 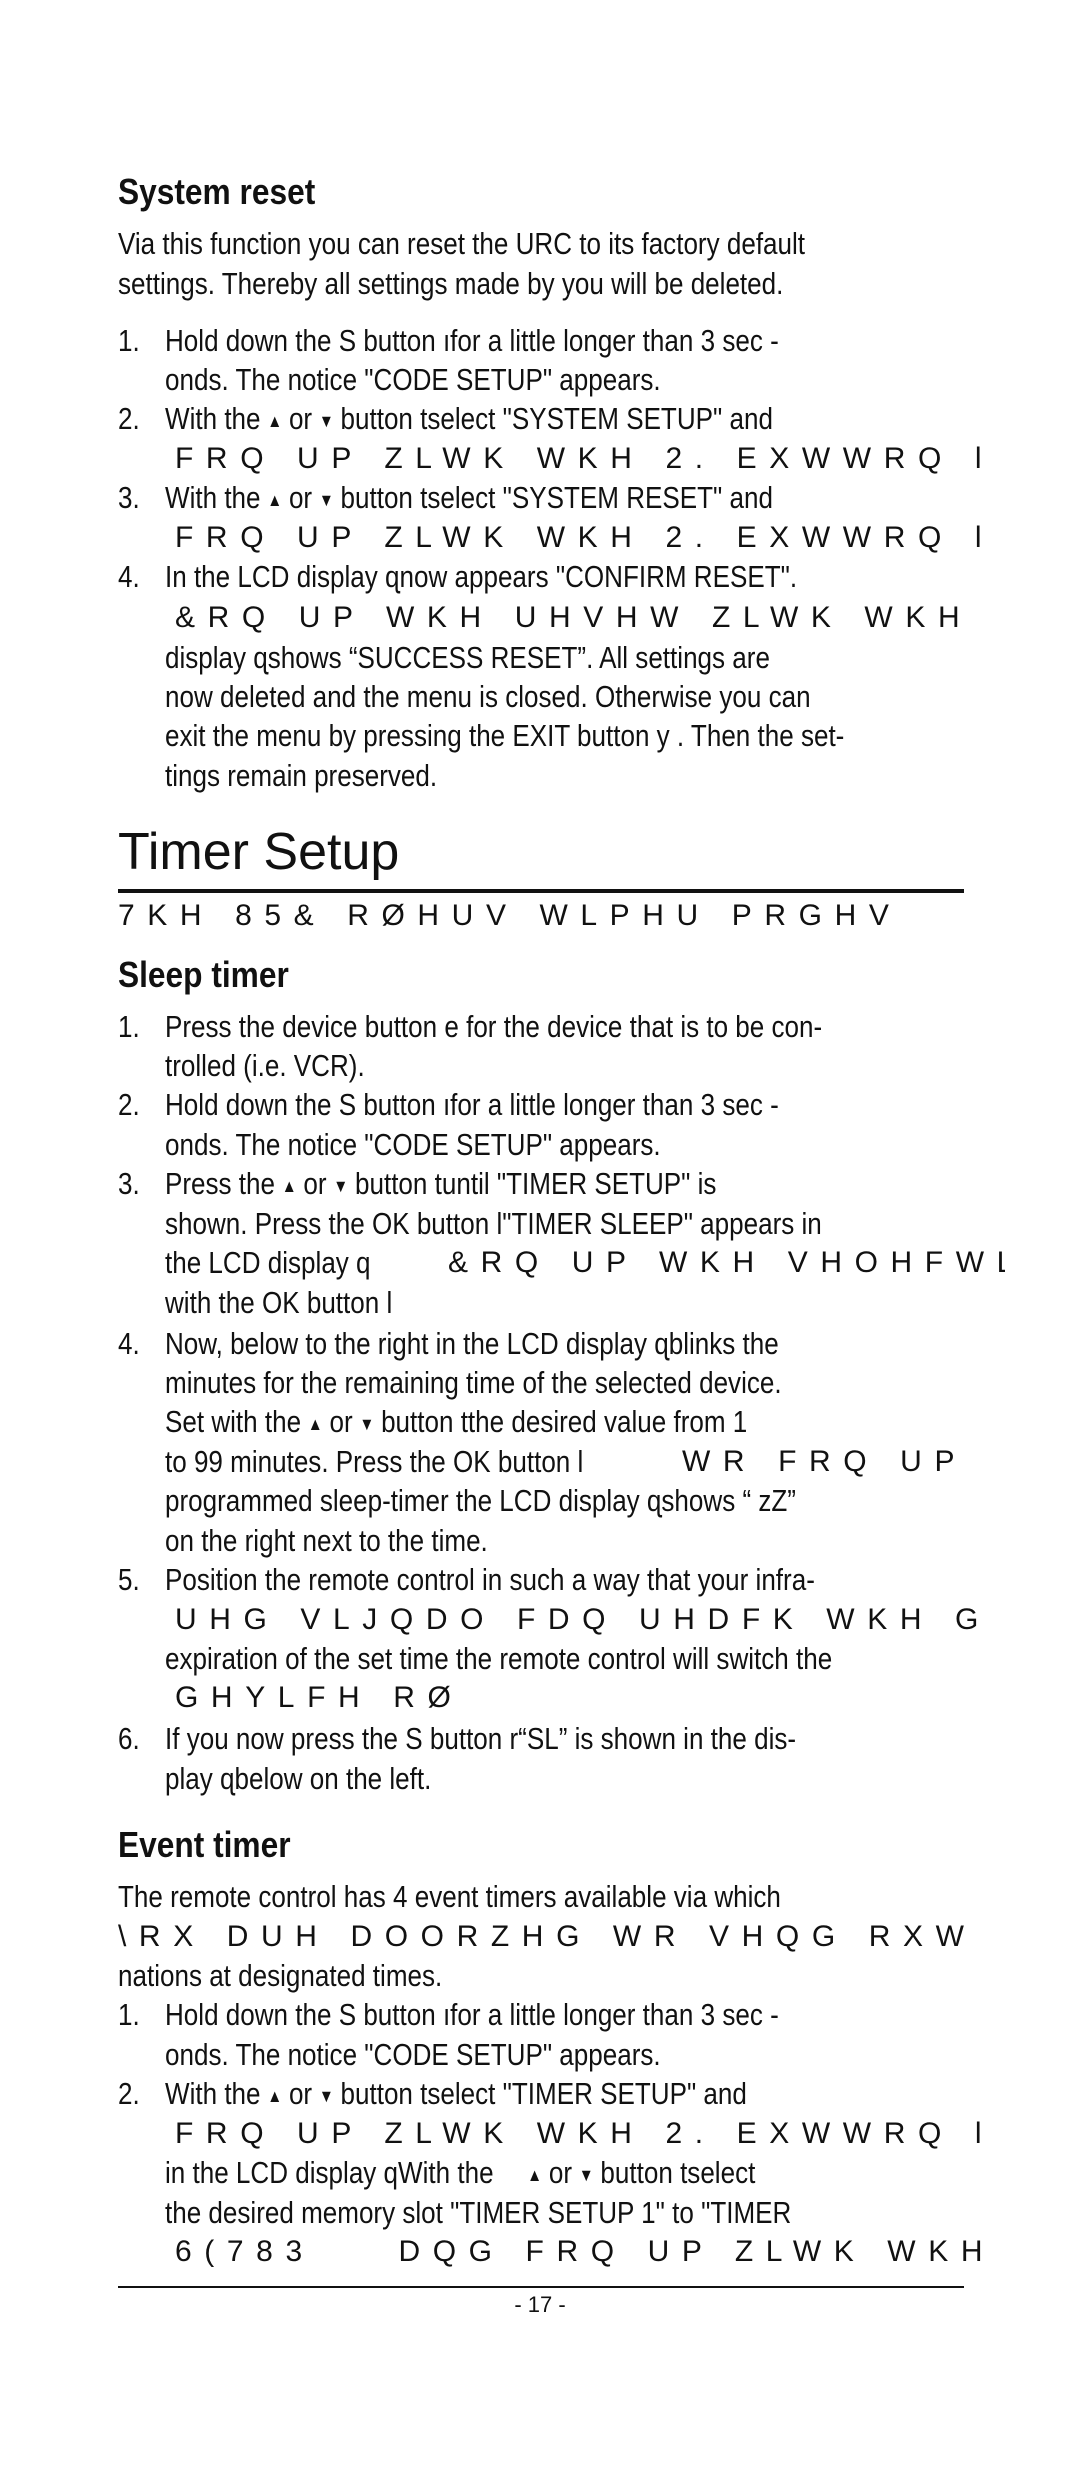 I want to click on step-text: the LCD display q, so click(x=268, y=1262).